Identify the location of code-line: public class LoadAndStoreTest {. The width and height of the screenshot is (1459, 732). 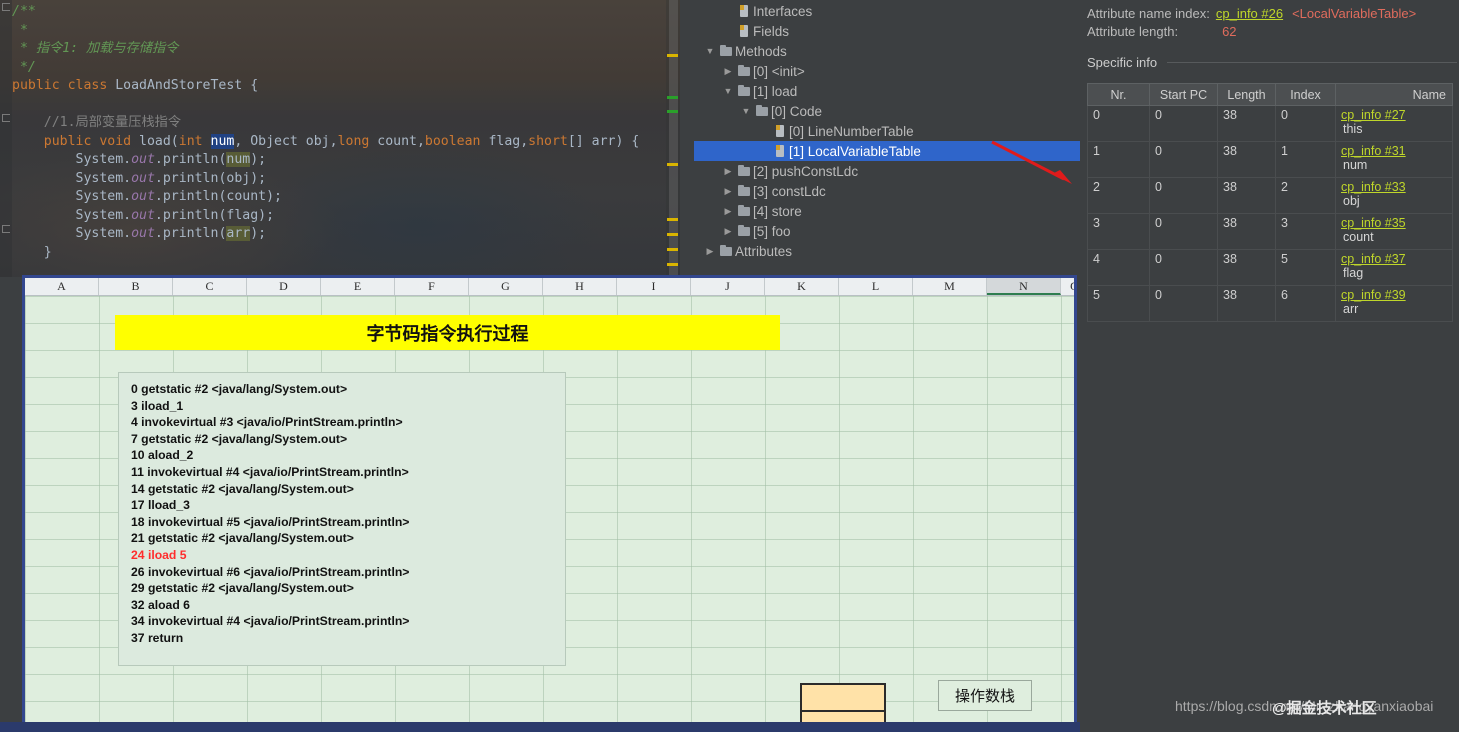
(135, 85).